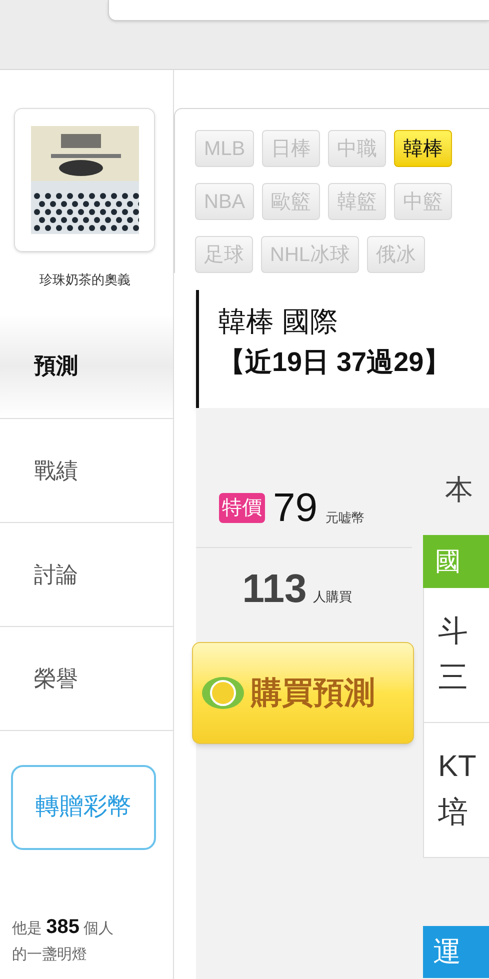 This screenshot has width=489, height=979. I want to click on sale-badge: 特價, so click(242, 508).